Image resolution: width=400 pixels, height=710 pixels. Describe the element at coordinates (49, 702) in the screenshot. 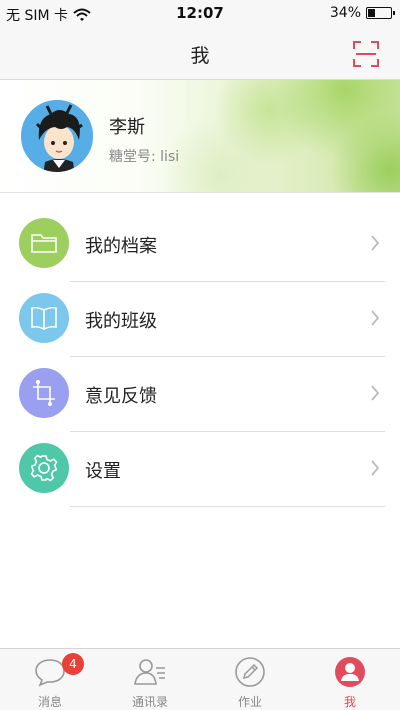

I see `tab-label: 消息` at that location.